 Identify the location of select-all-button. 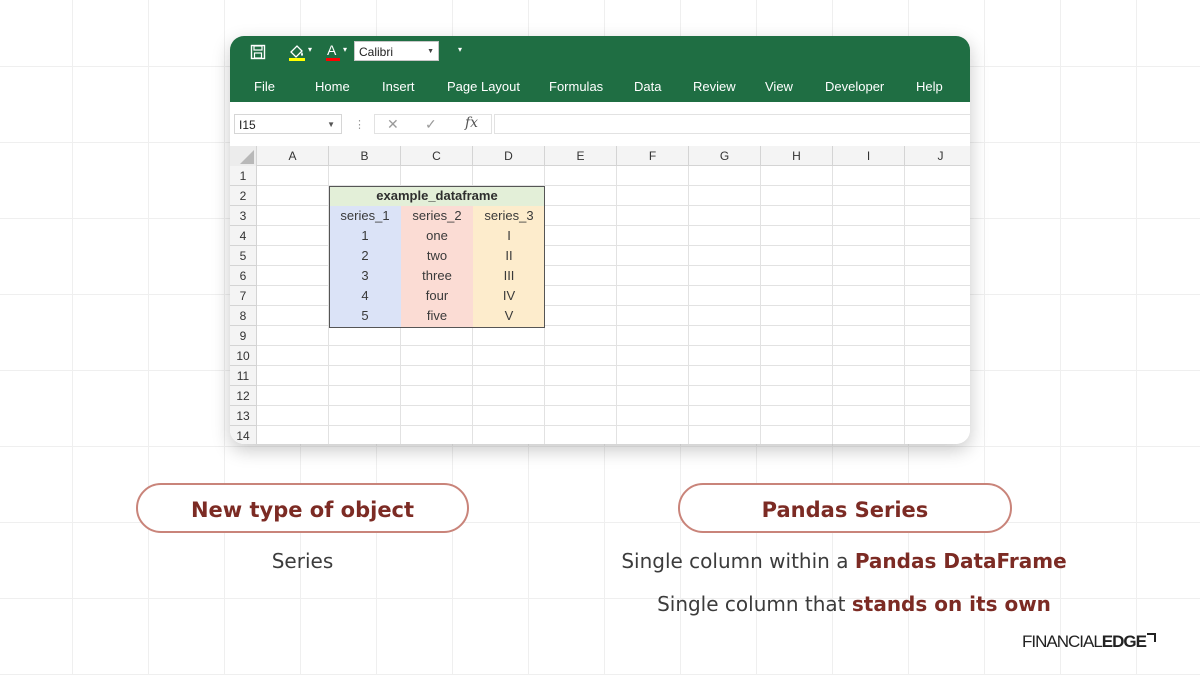
(243, 156).